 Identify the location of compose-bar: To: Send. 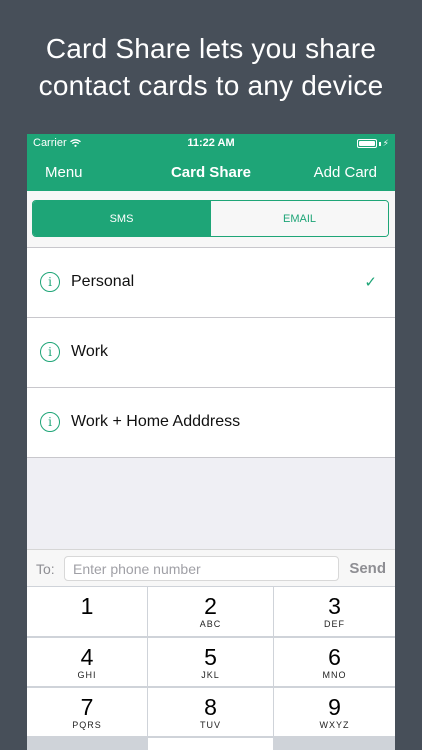
(211, 568).